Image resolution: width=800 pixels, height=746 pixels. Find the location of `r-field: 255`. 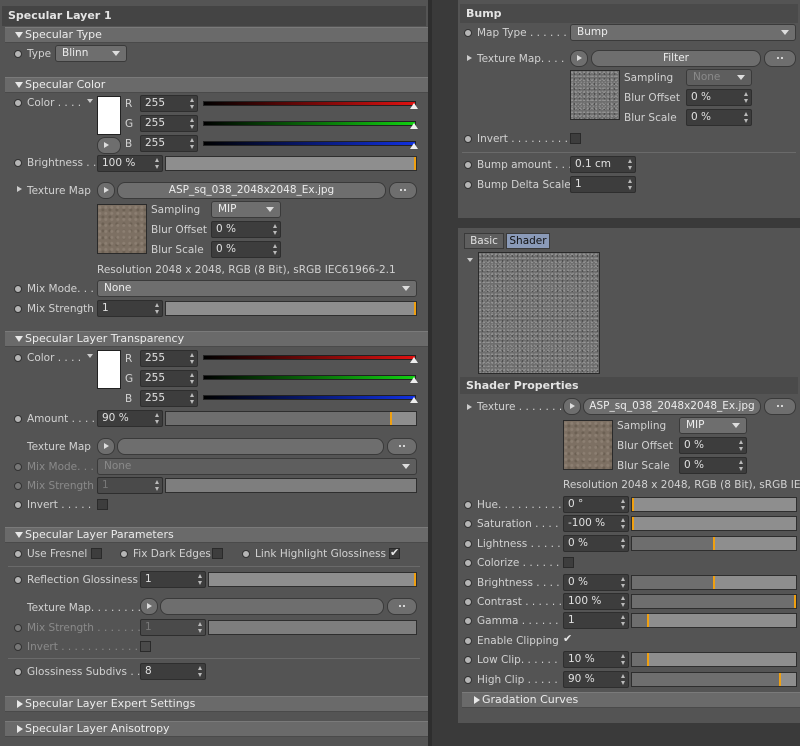

r-field: 255 is located at coordinates (169, 103).